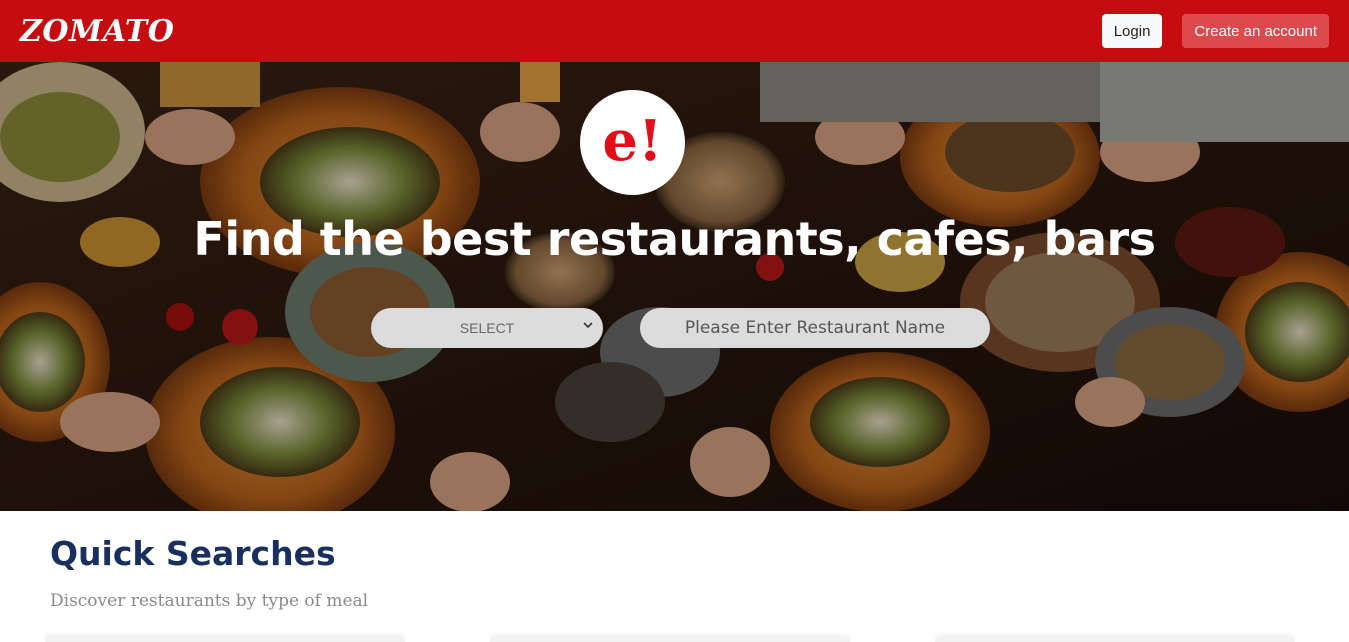 This screenshot has height=642, width=1349. What do you see at coordinates (1132, 31) in the screenshot?
I see `login-button: Login` at bounding box center [1132, 31].